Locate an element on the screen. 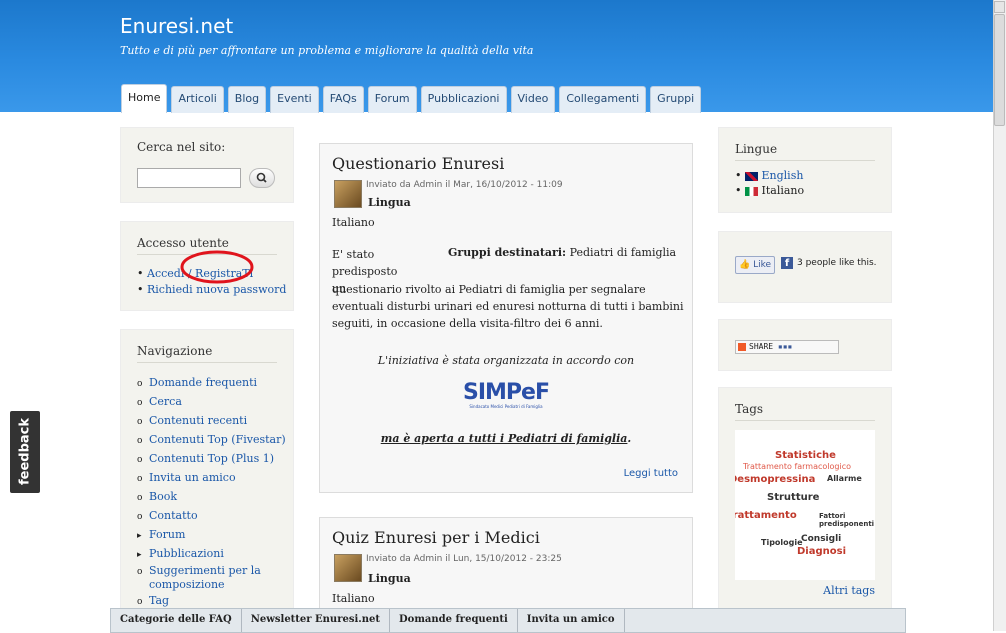 The image size is (1006, 633). share-button: SHARE ▪▪▪ is located at coordinates (787, 347).